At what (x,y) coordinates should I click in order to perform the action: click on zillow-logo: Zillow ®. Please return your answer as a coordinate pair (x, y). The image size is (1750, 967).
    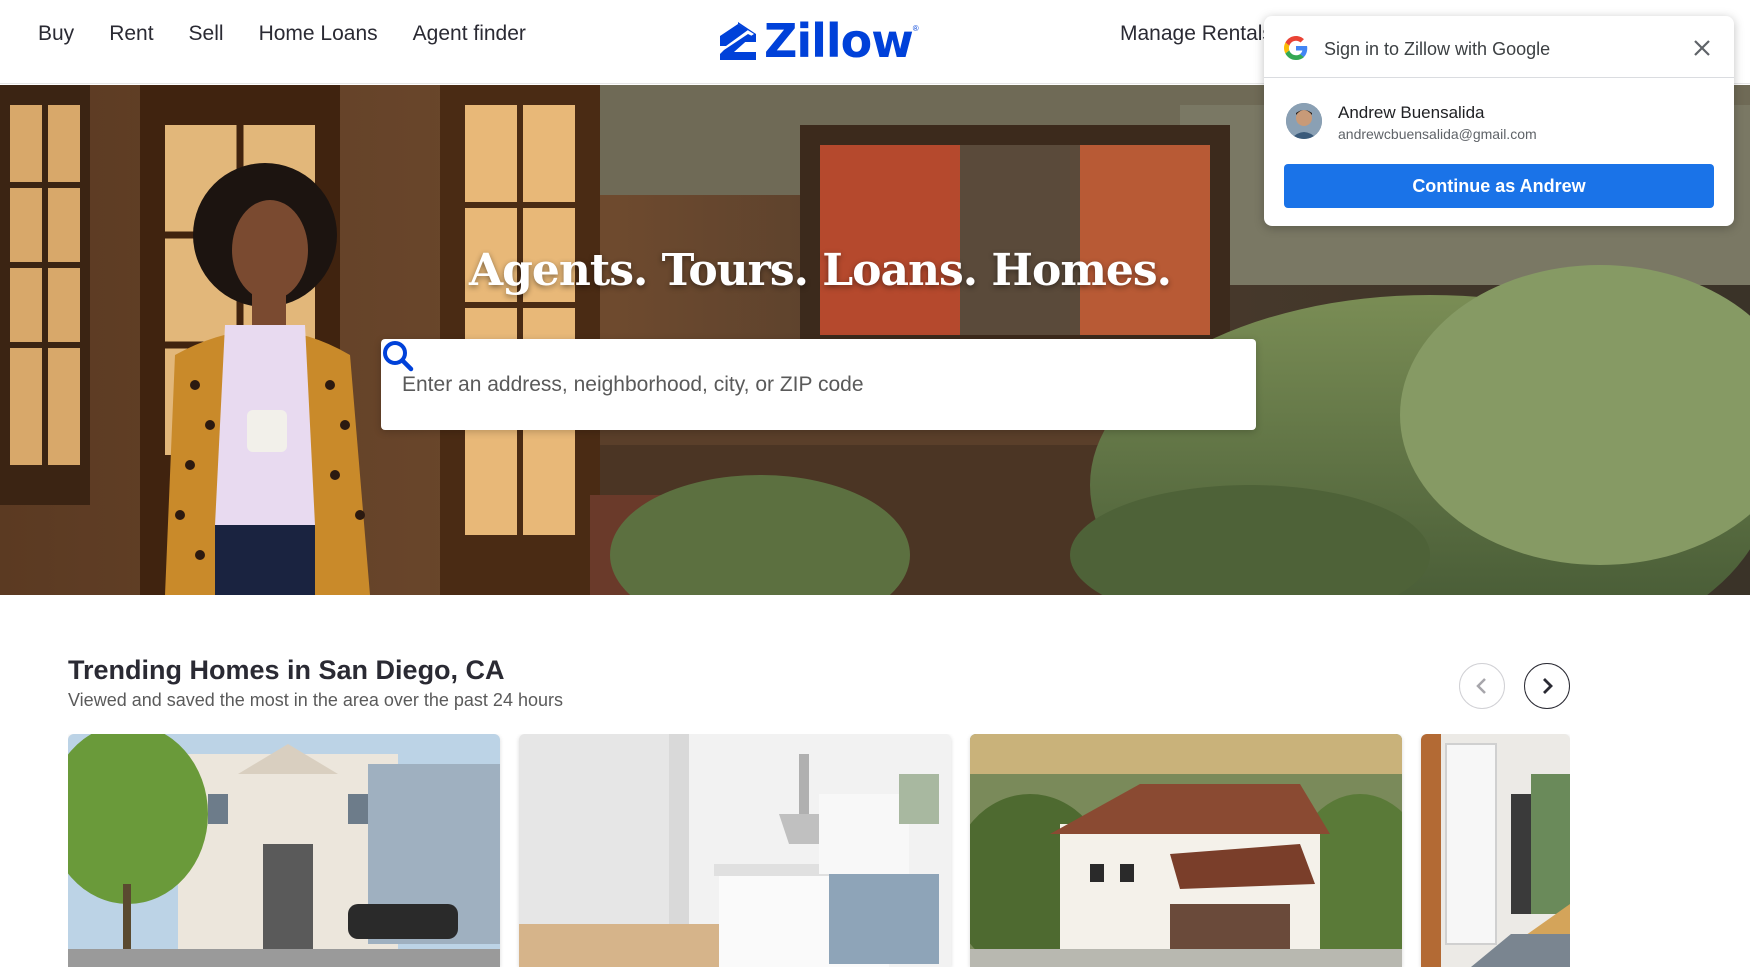
    Looking at the image, I should click on (818, 41).